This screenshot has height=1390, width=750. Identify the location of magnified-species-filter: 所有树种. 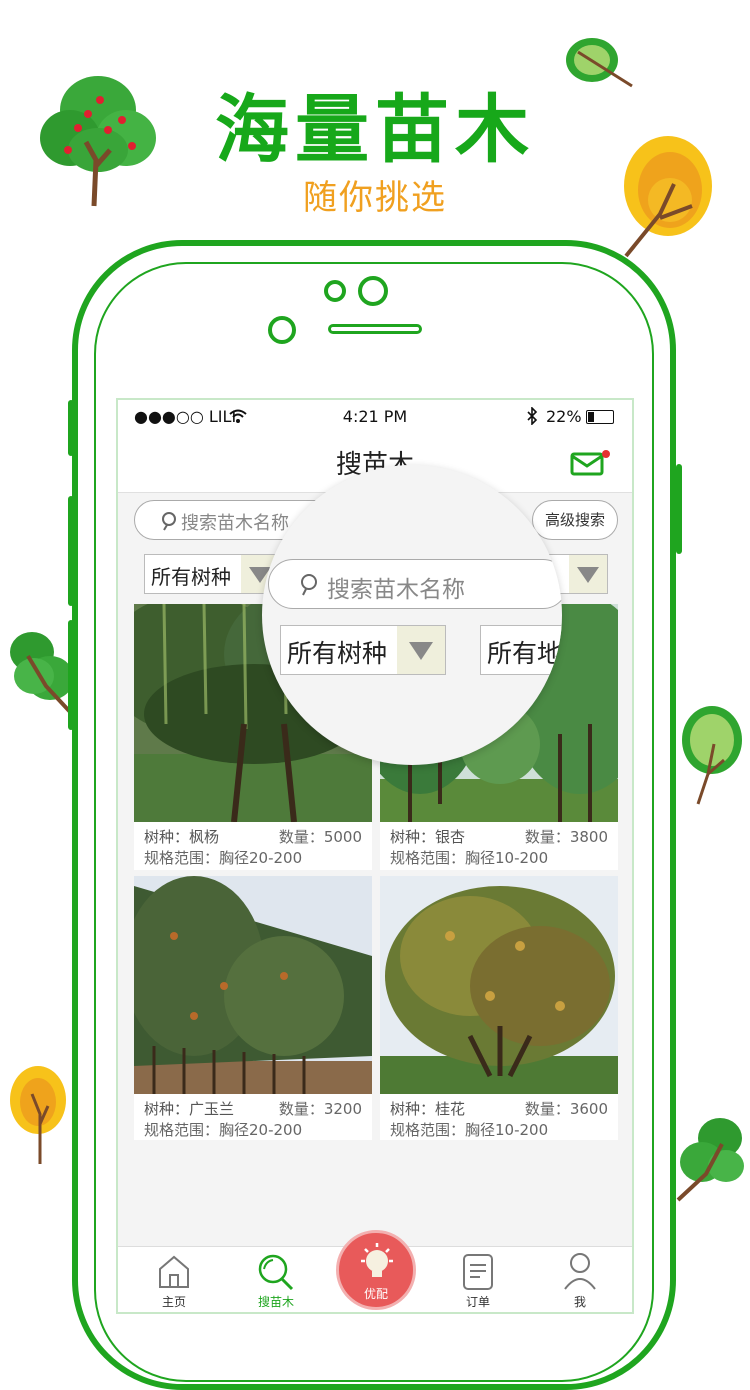
(363, 650).